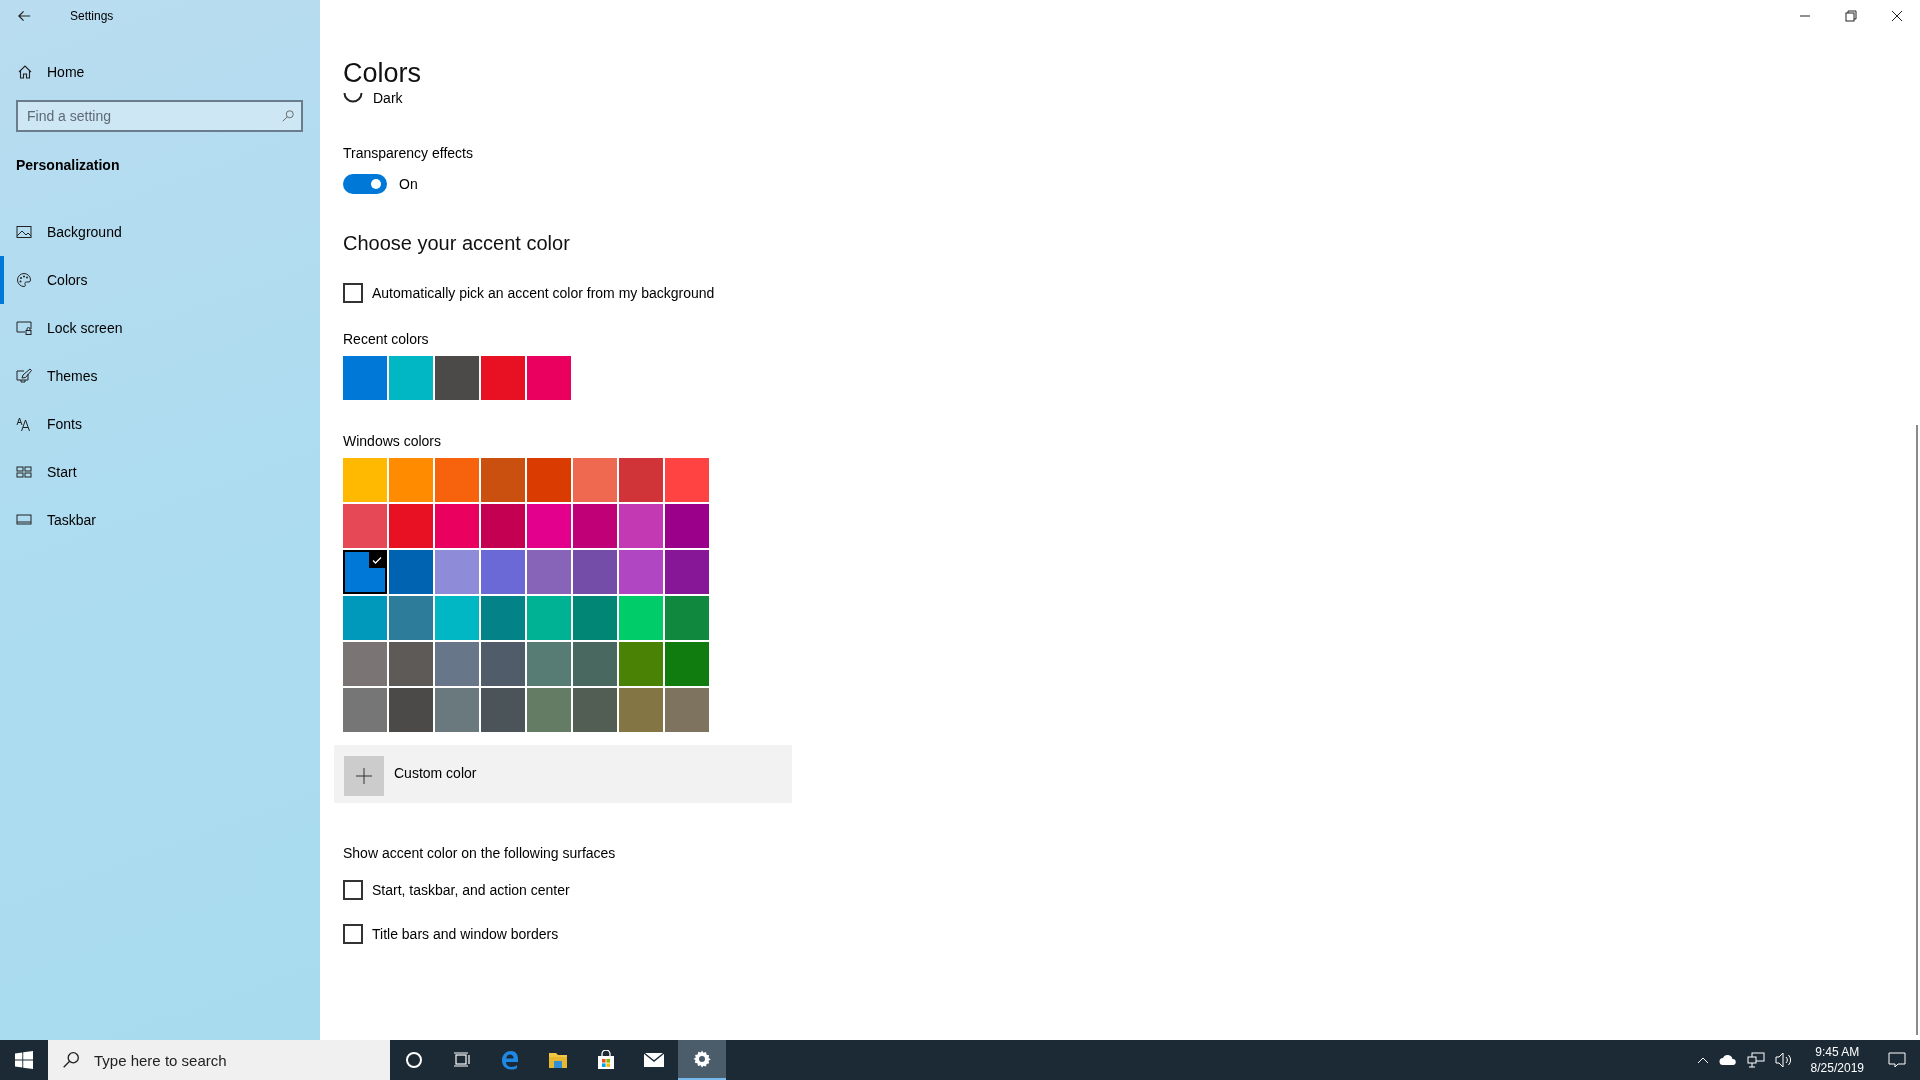  Describe the element at coordinates (373, 99) in the screenshot. I see `radio-option: Dark` at that location.